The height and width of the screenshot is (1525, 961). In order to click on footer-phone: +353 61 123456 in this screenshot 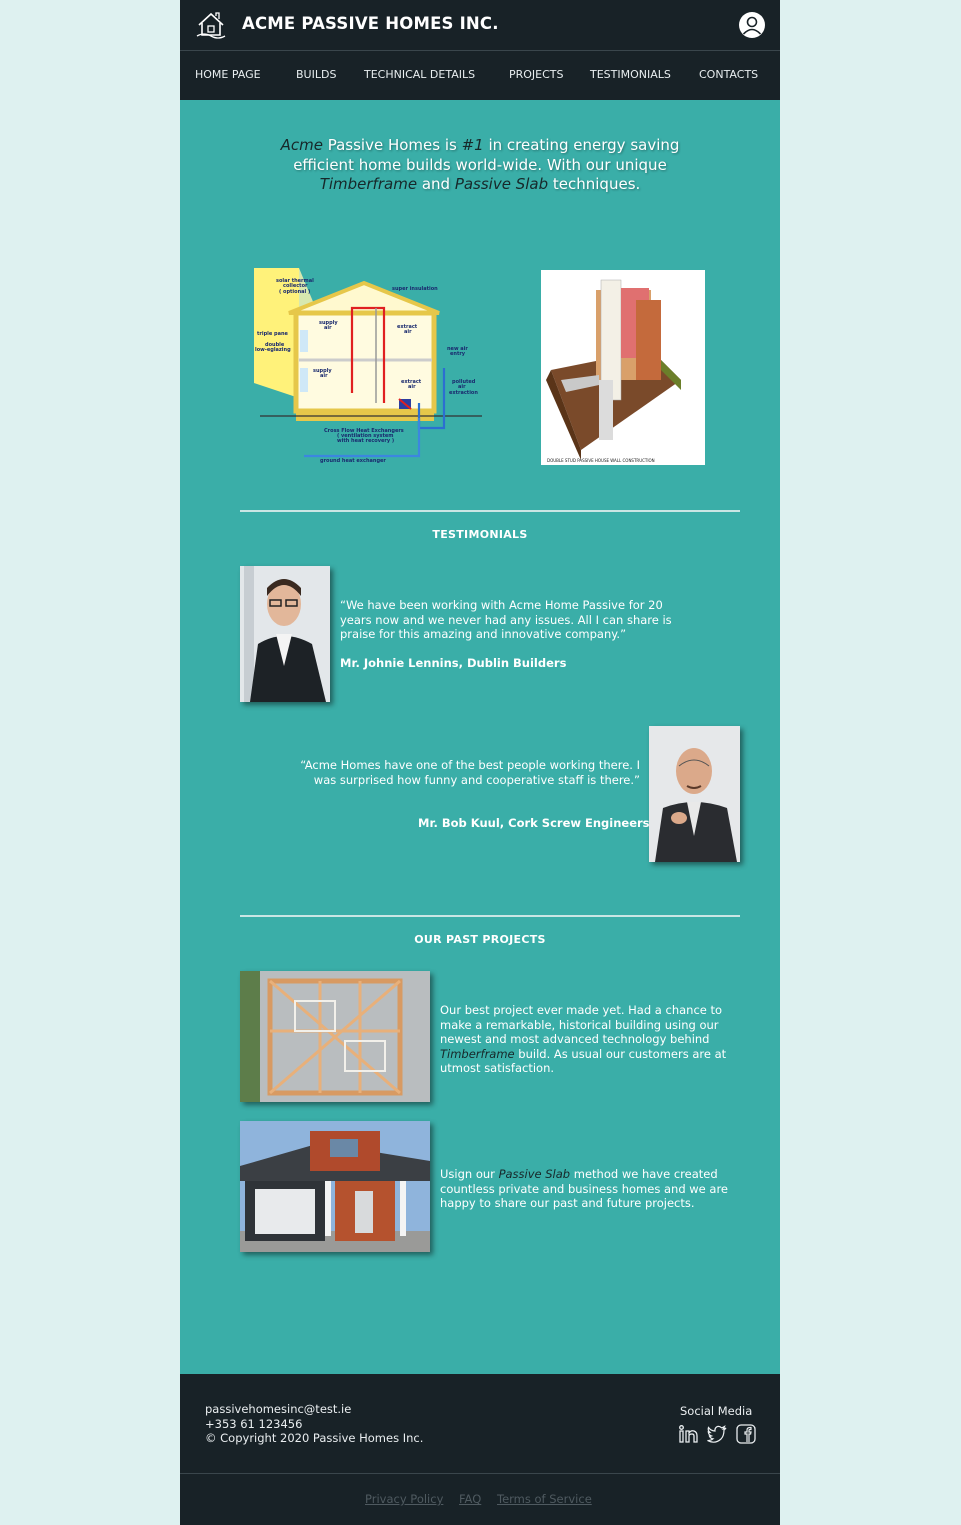, I will do `click(253, 1424)`.